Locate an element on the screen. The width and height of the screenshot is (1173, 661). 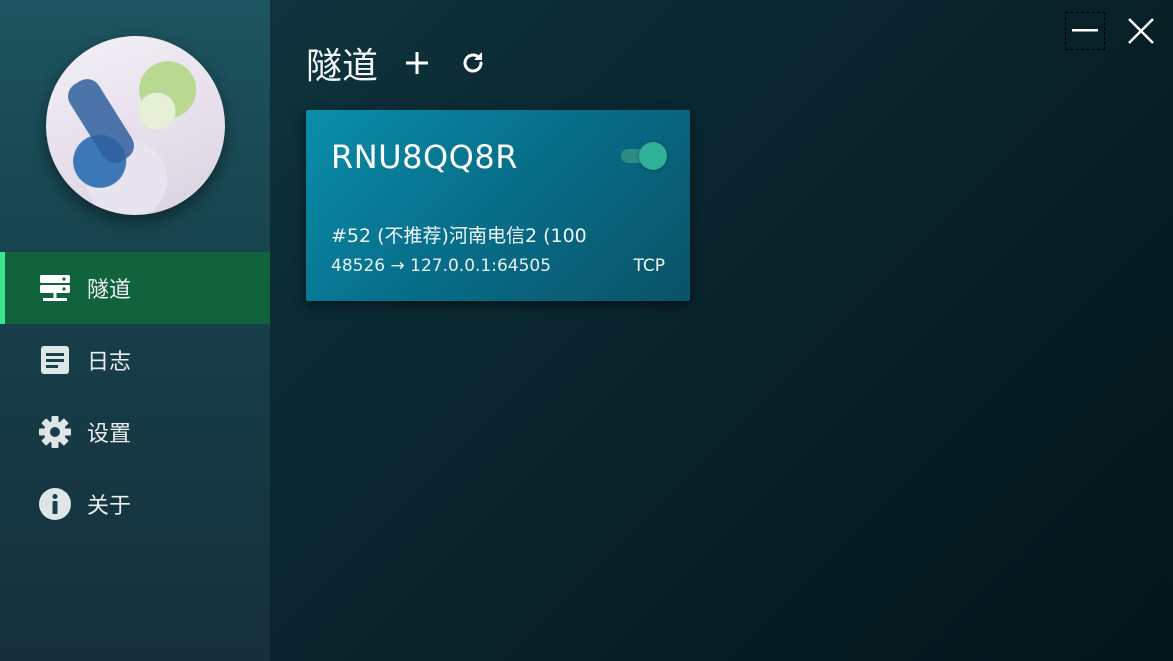
sidebar-item-about: 关于 is located at coordinates (135, 504).